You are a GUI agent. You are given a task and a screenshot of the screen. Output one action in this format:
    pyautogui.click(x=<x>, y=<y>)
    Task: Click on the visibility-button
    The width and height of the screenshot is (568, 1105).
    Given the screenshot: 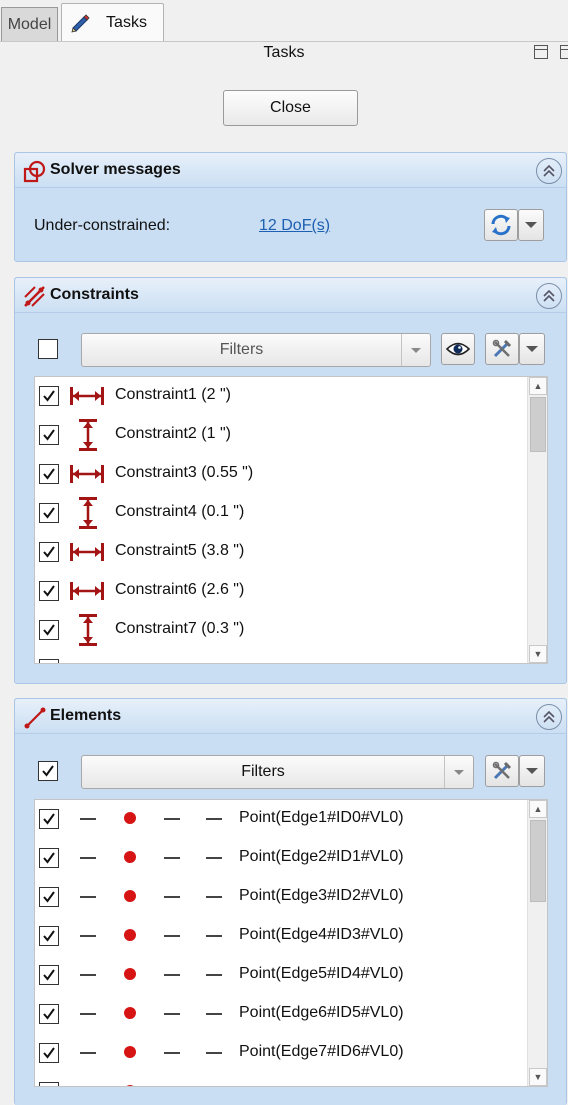 What is the action you would take?
    pyautogui.click(x=458, y=349)
    